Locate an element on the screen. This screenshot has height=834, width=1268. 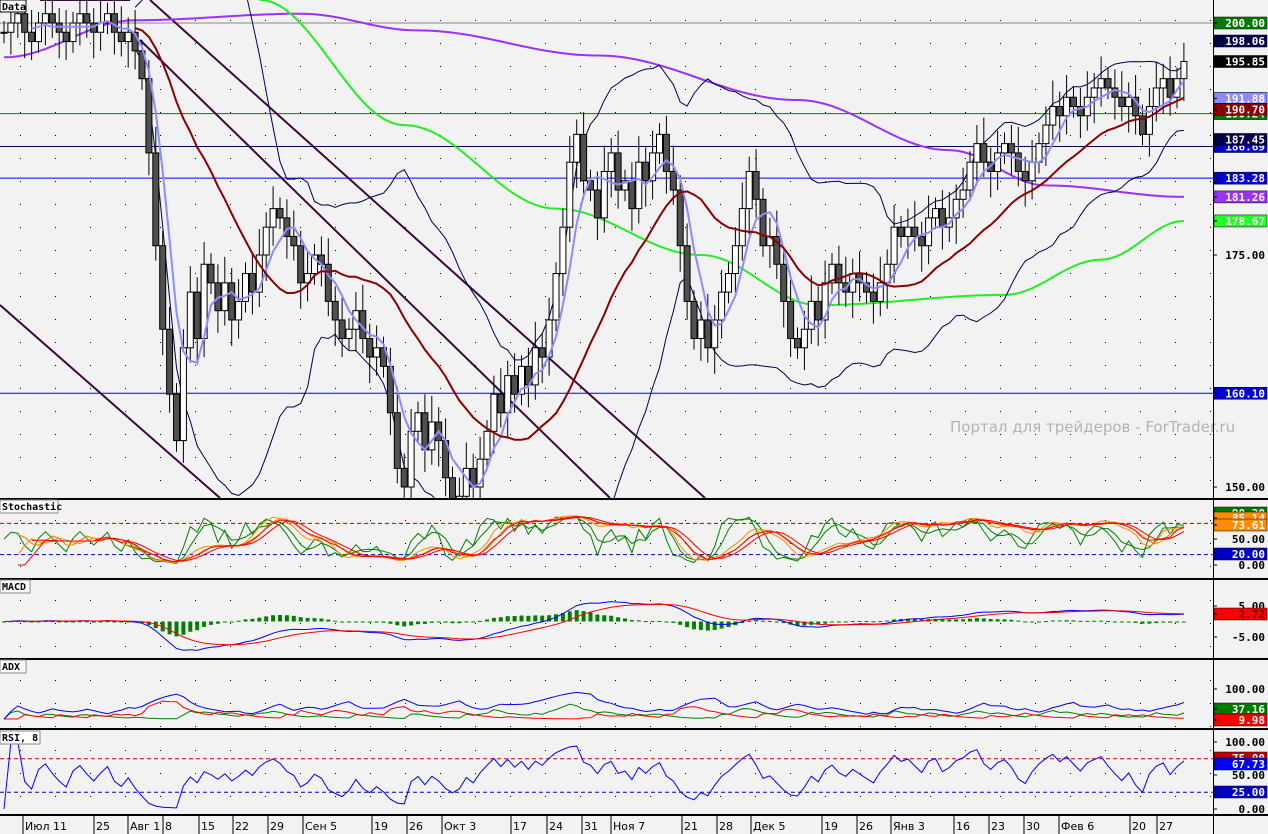
time-axis-label: Окт 3 is located at coordinates (460, 826).